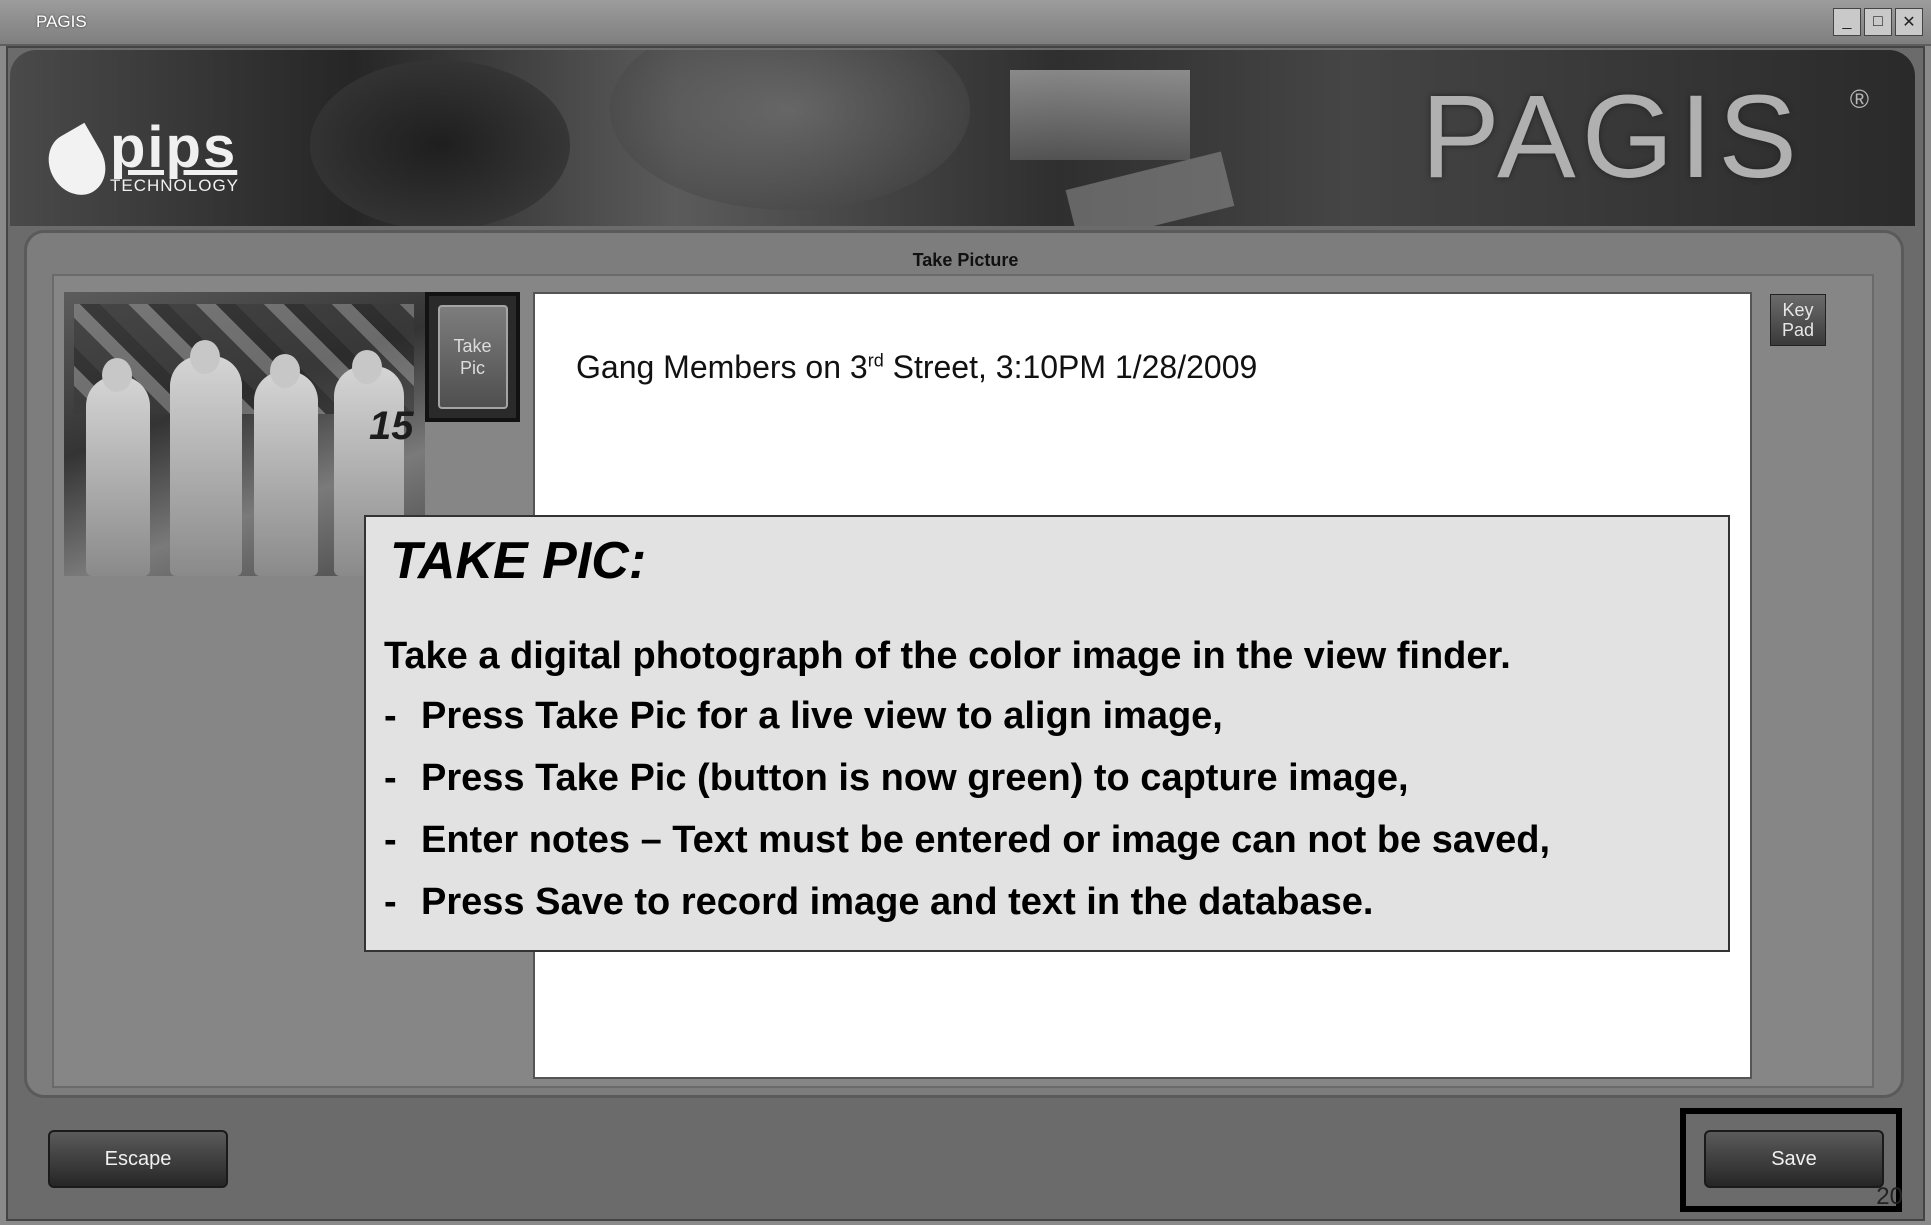 Image resolution: width=1931 pixels, height=1225 pixels. What do you see at coordinates (518, 561) in the screenshot?
I see `callout-heading: TAKE PIC:` at bounding box center [518, 561].